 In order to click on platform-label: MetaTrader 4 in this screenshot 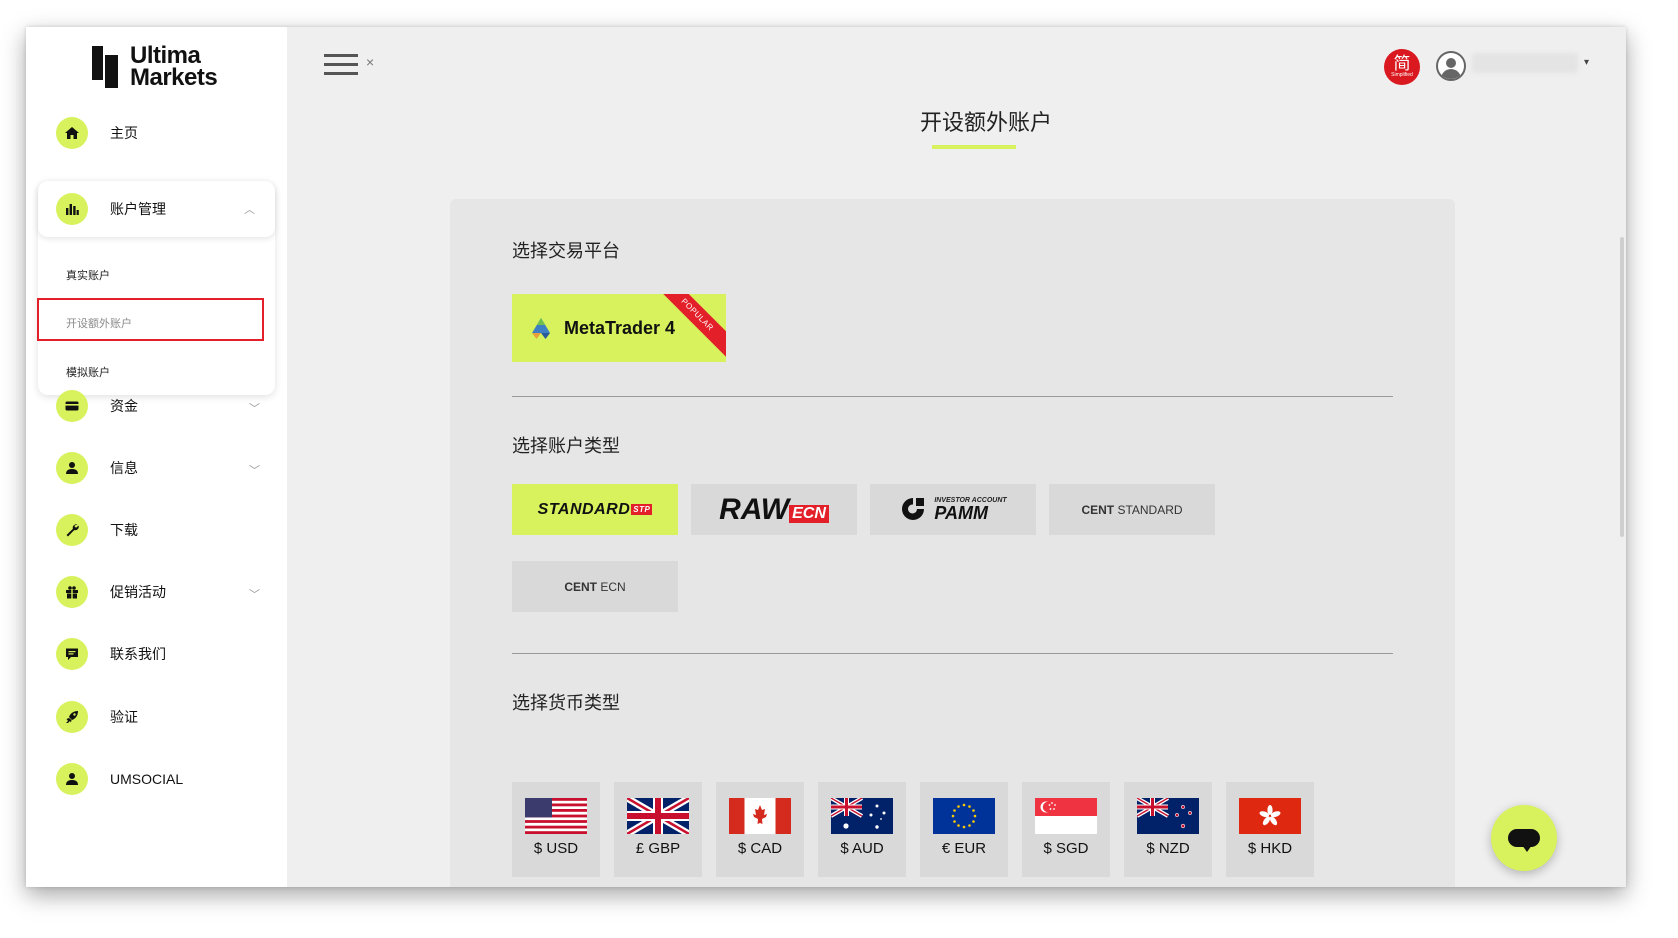, I will do `click(620, 327)`.